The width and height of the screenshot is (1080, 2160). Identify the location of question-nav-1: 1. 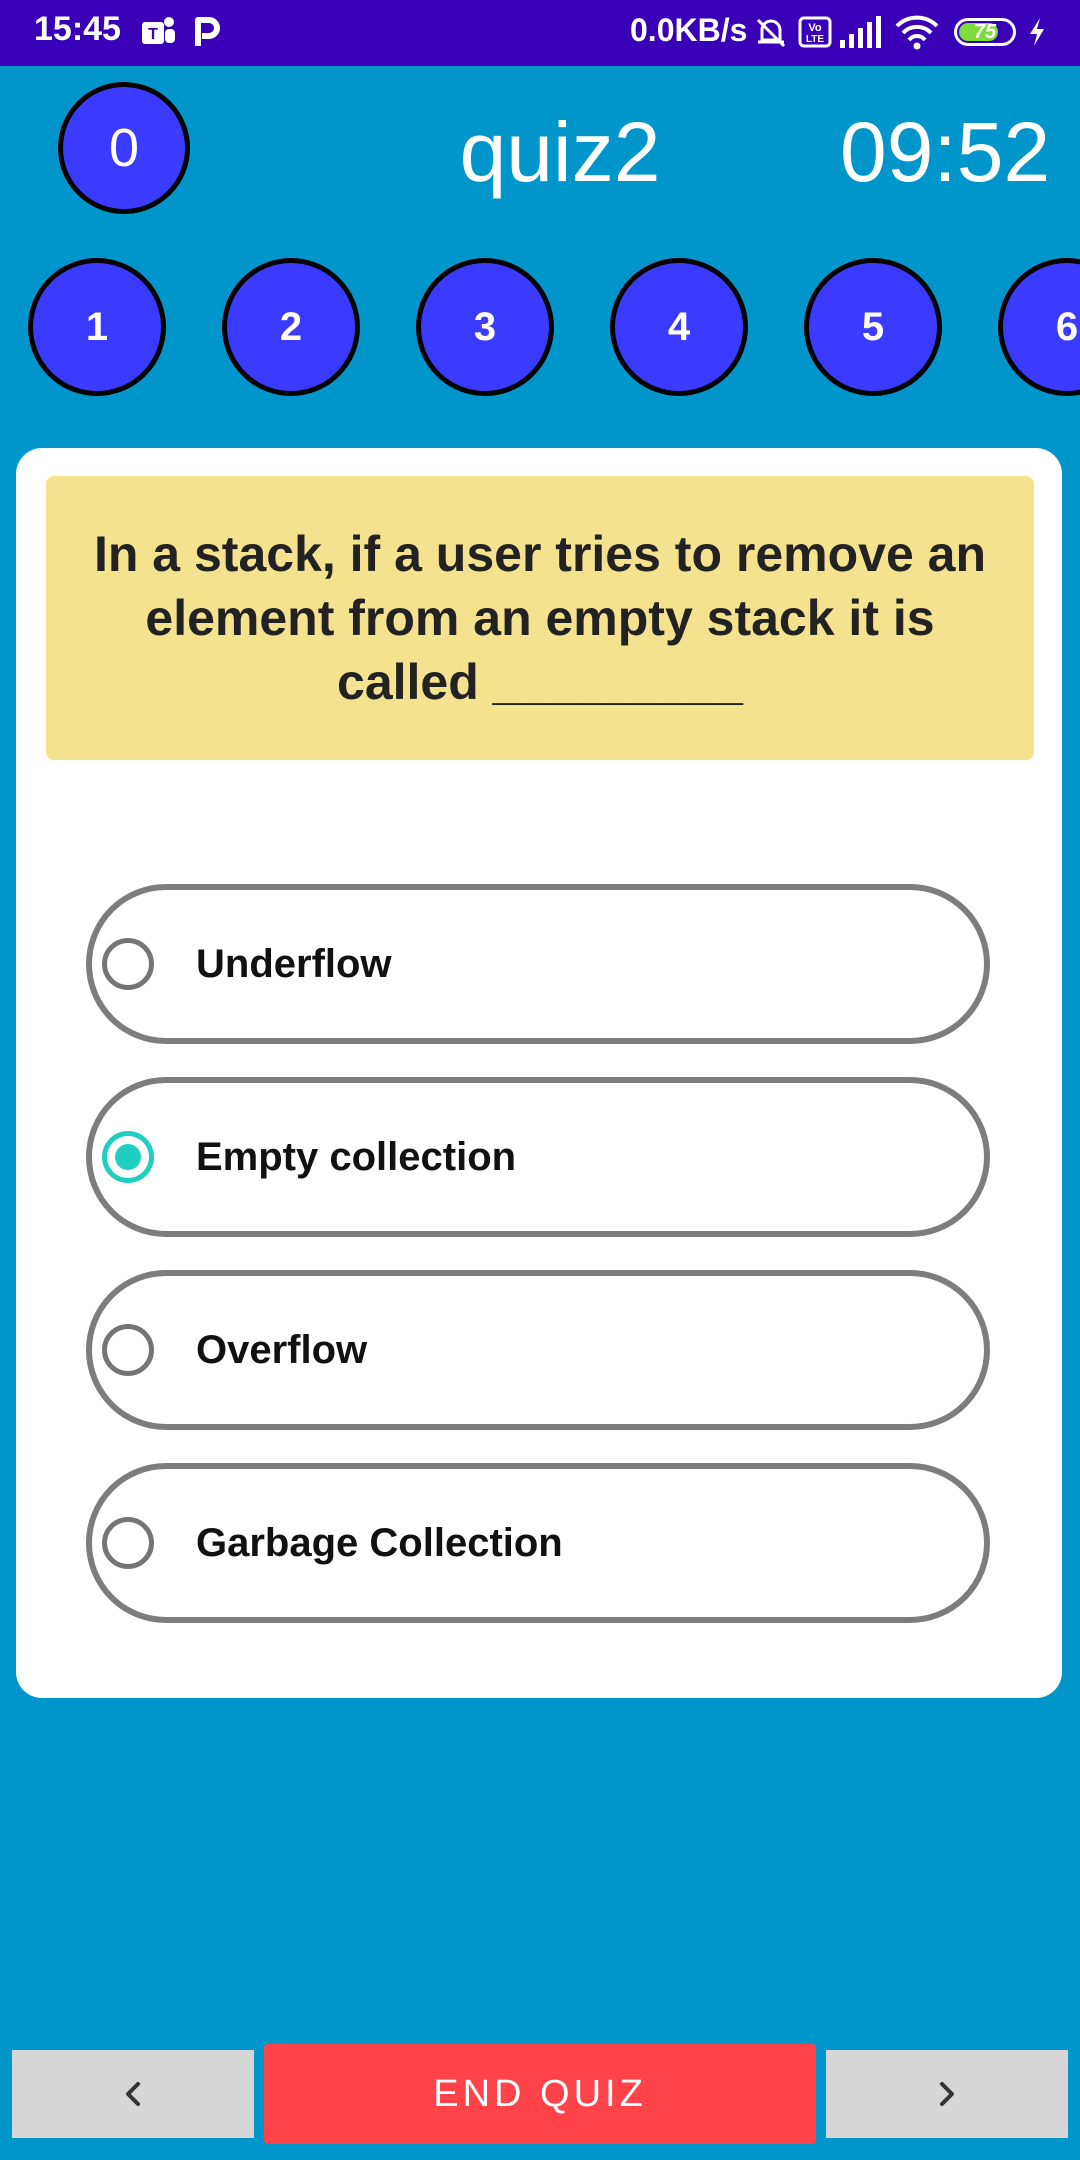
(97, 327).